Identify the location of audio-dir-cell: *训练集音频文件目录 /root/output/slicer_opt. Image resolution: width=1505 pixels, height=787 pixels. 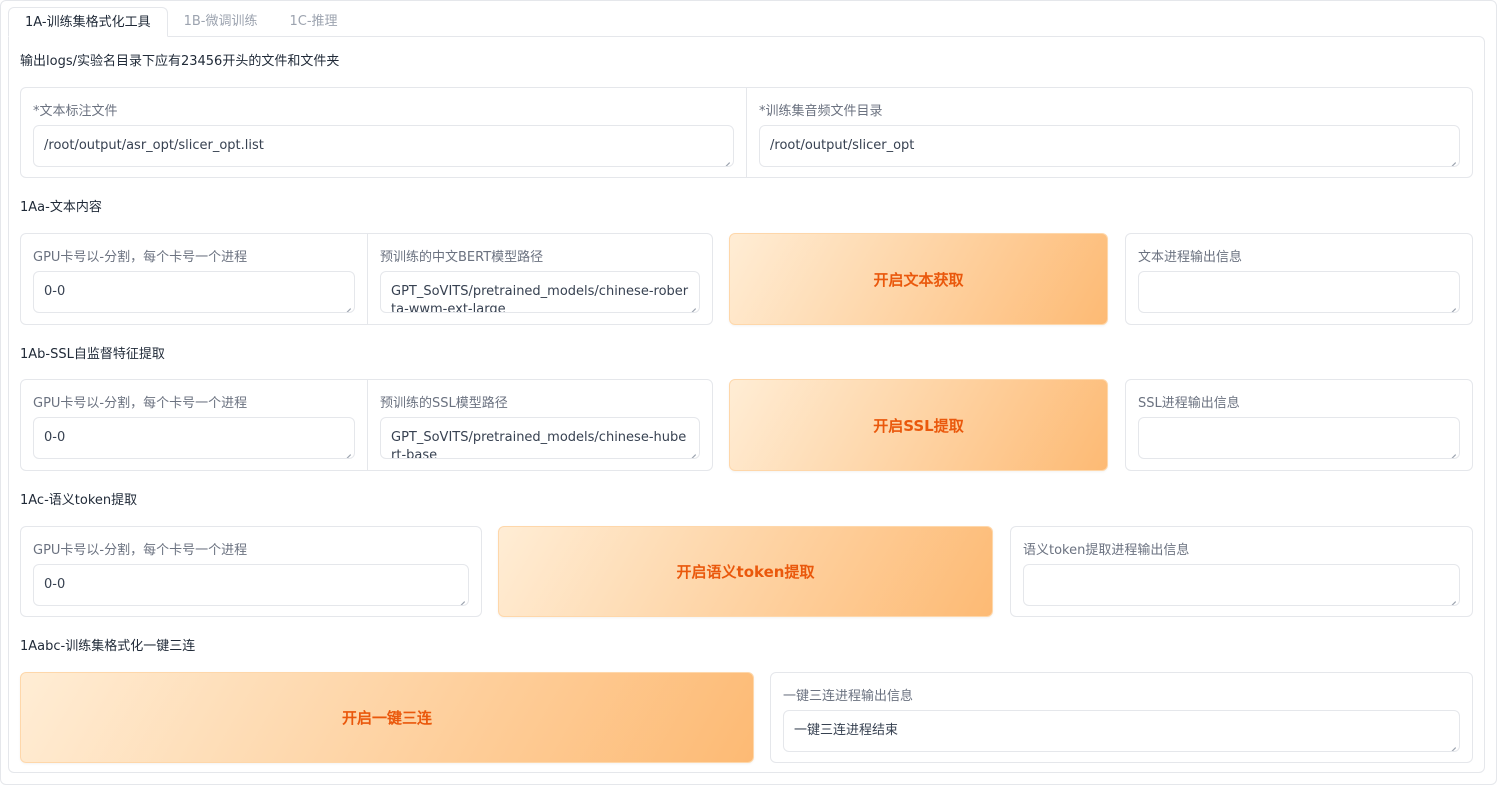
(1109, 132).